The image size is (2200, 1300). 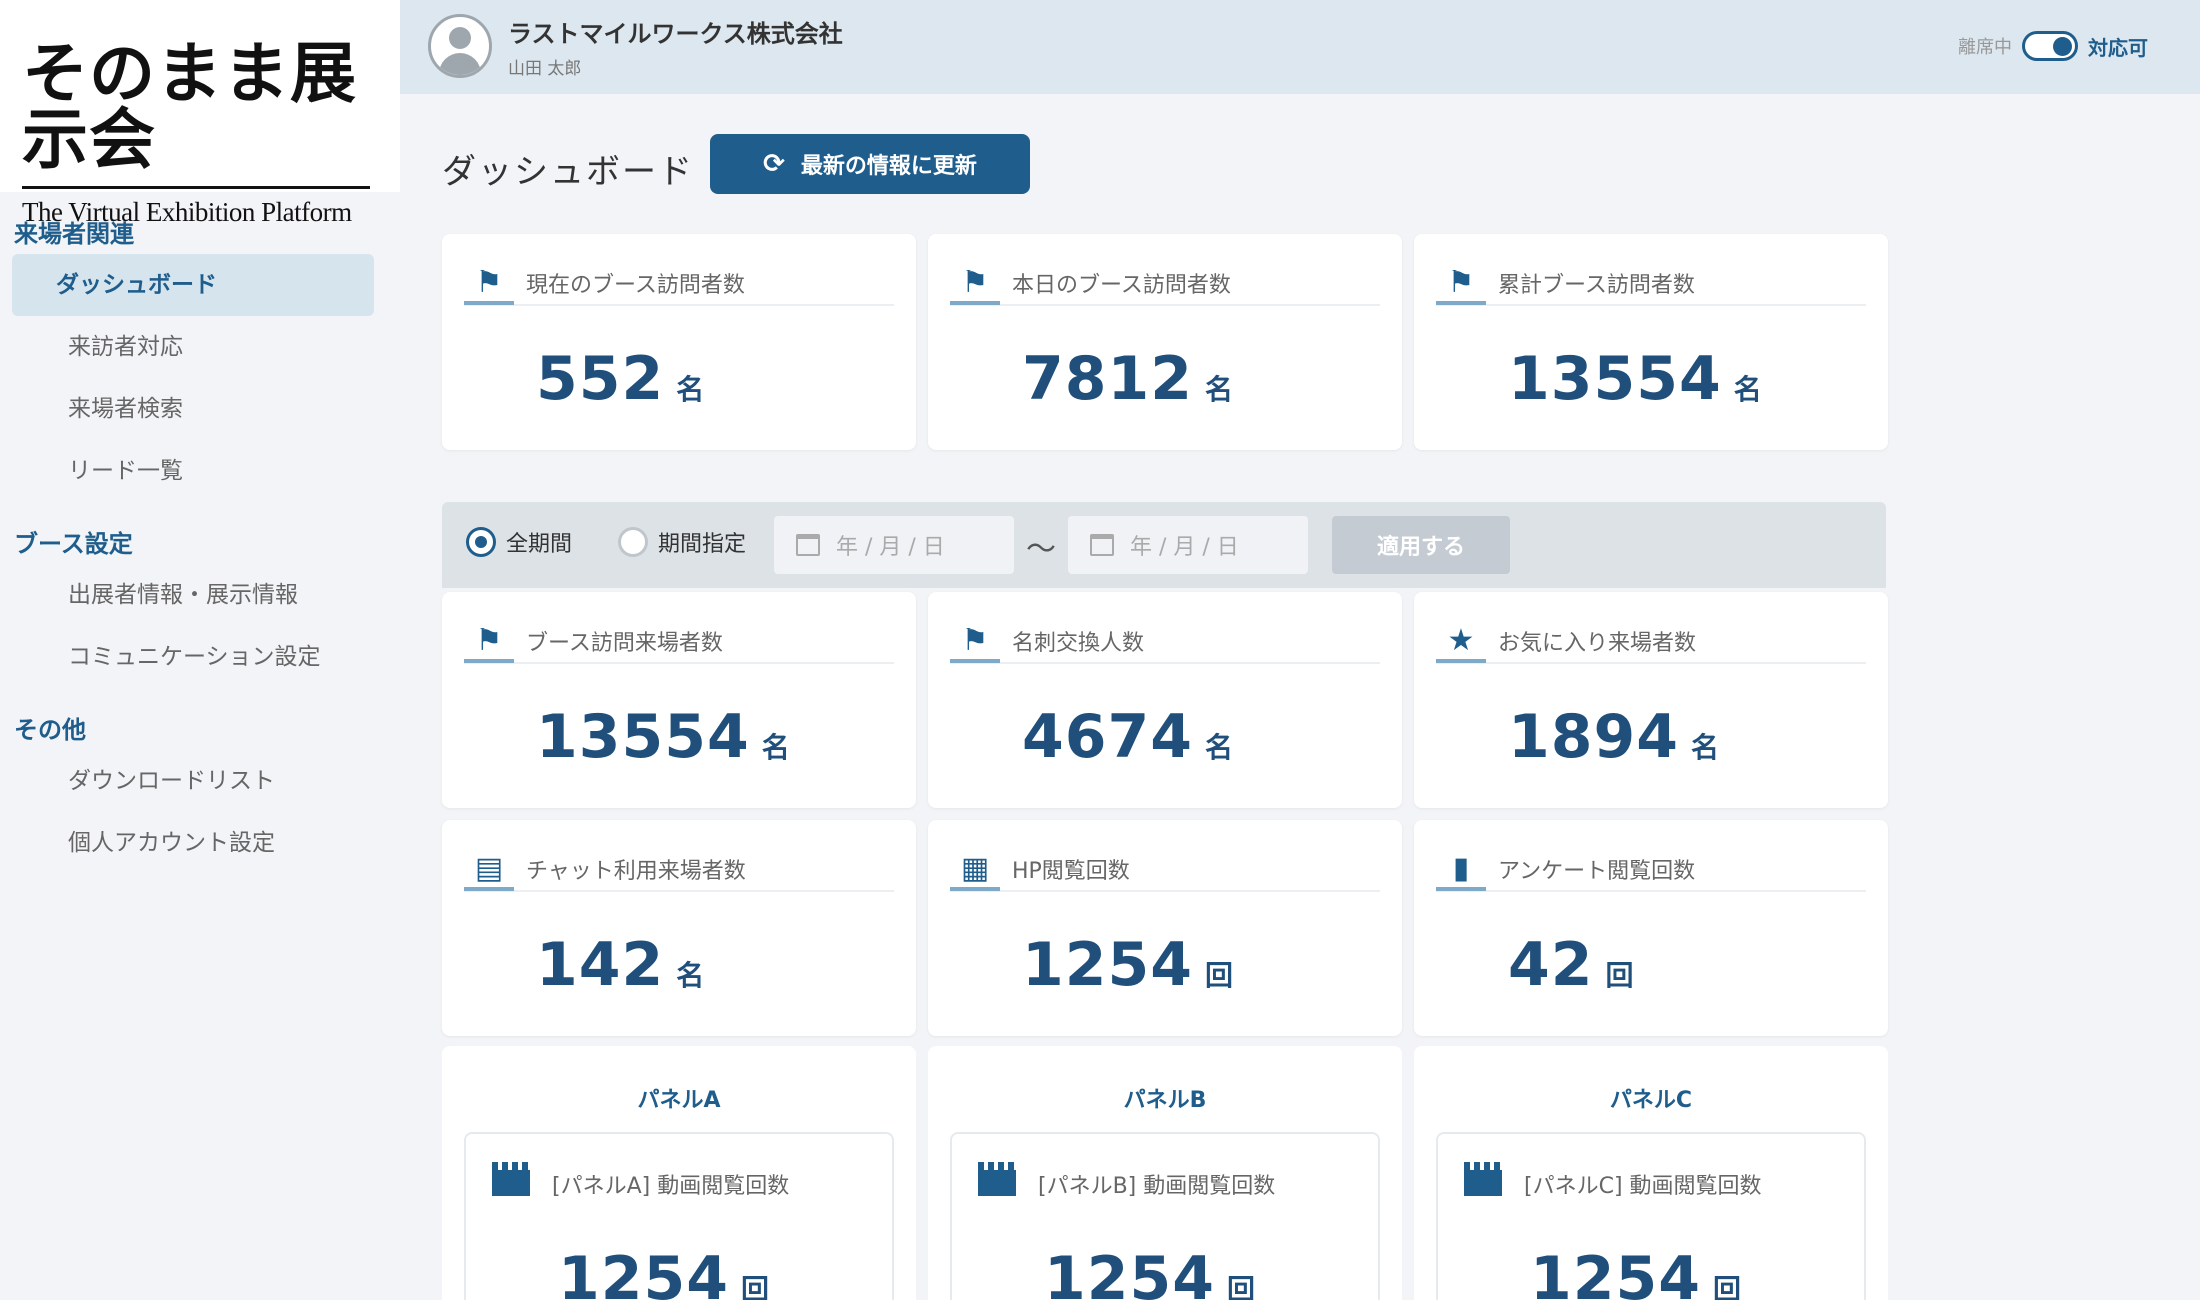 I want to click on chat-icon: ▤, so click(x=489, y=870).